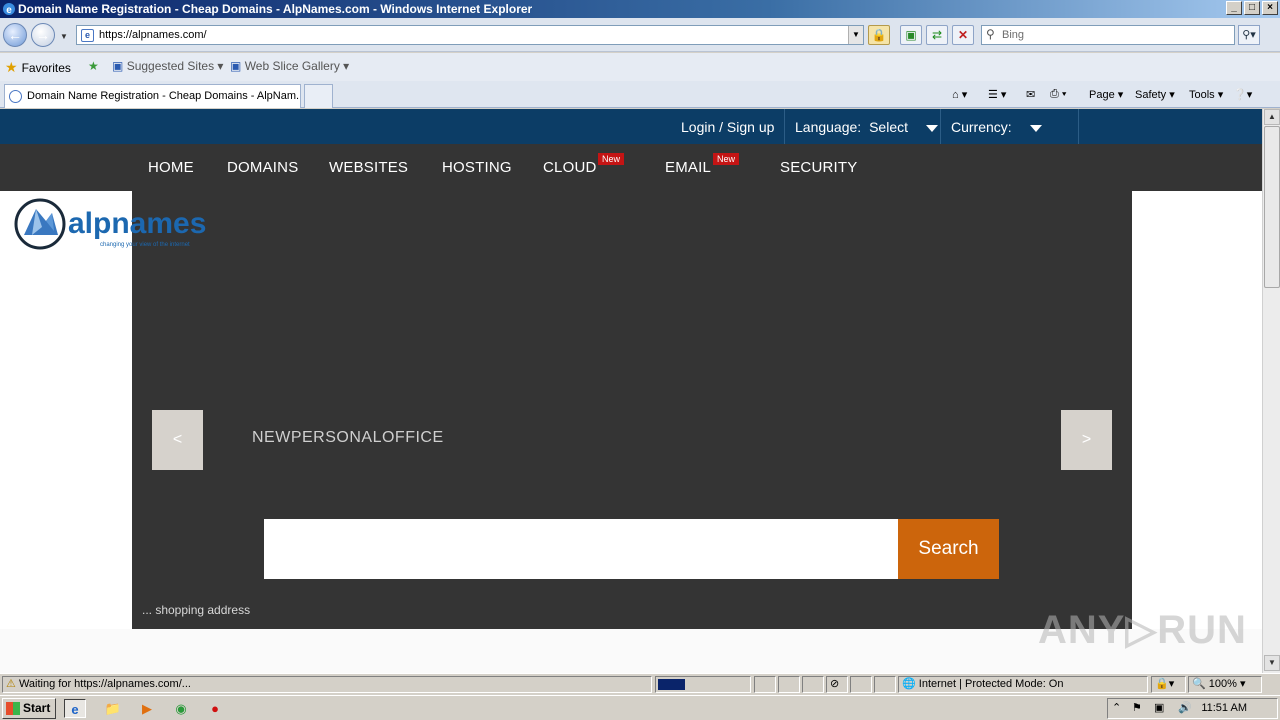  What do you see at coordinates (470, 35) in the screenshot?
I see `address-bar: e https://alpnames.com/ ▼` at bounding box center [470, 35].